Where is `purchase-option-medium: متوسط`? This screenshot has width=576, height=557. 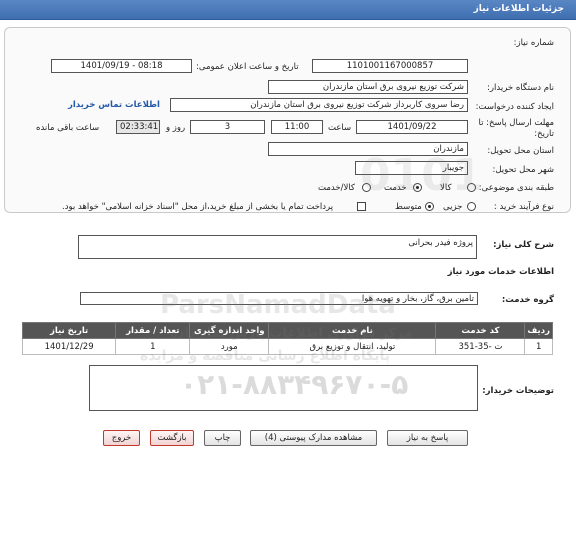 purchase-option-medium: متوسط is located at coordinates (408, 207).